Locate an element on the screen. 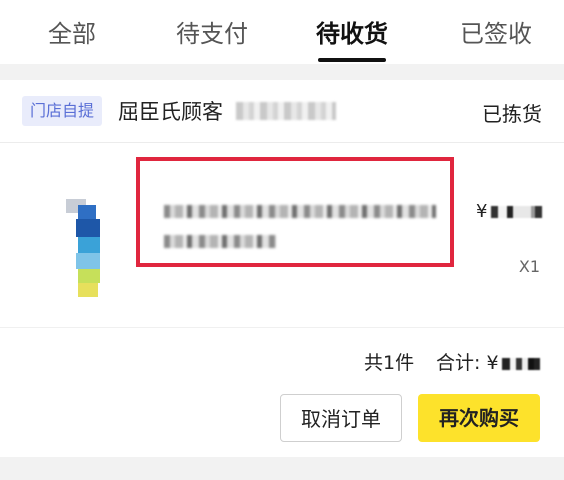 Image resolution: width=564 pixels, height=480 pixels. order-tab-bar: 全部 待支付 待收货 已签收 is located at coordinates (282, 32).